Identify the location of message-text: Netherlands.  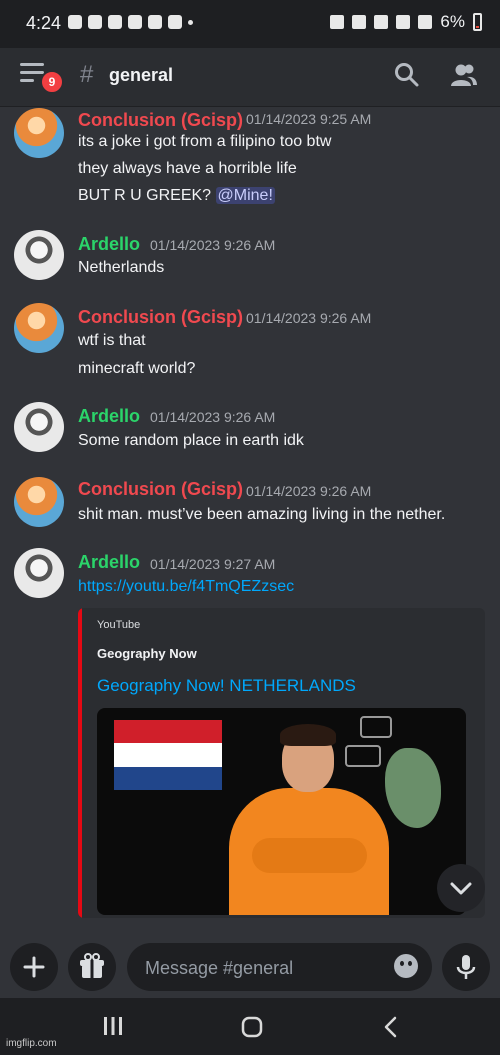
(121, 267).